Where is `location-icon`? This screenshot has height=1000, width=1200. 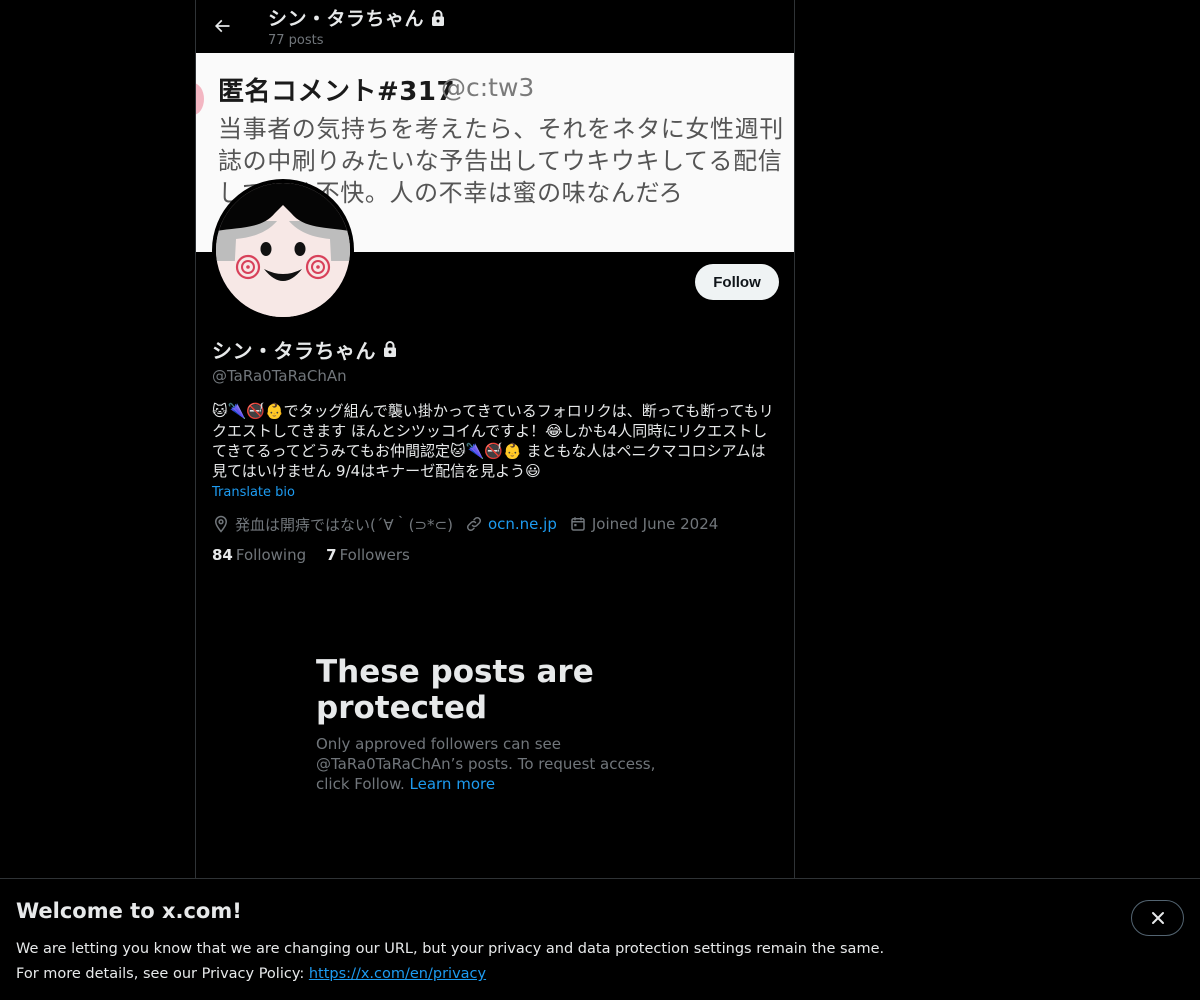
location-icon is located at coordinates (221, 524).